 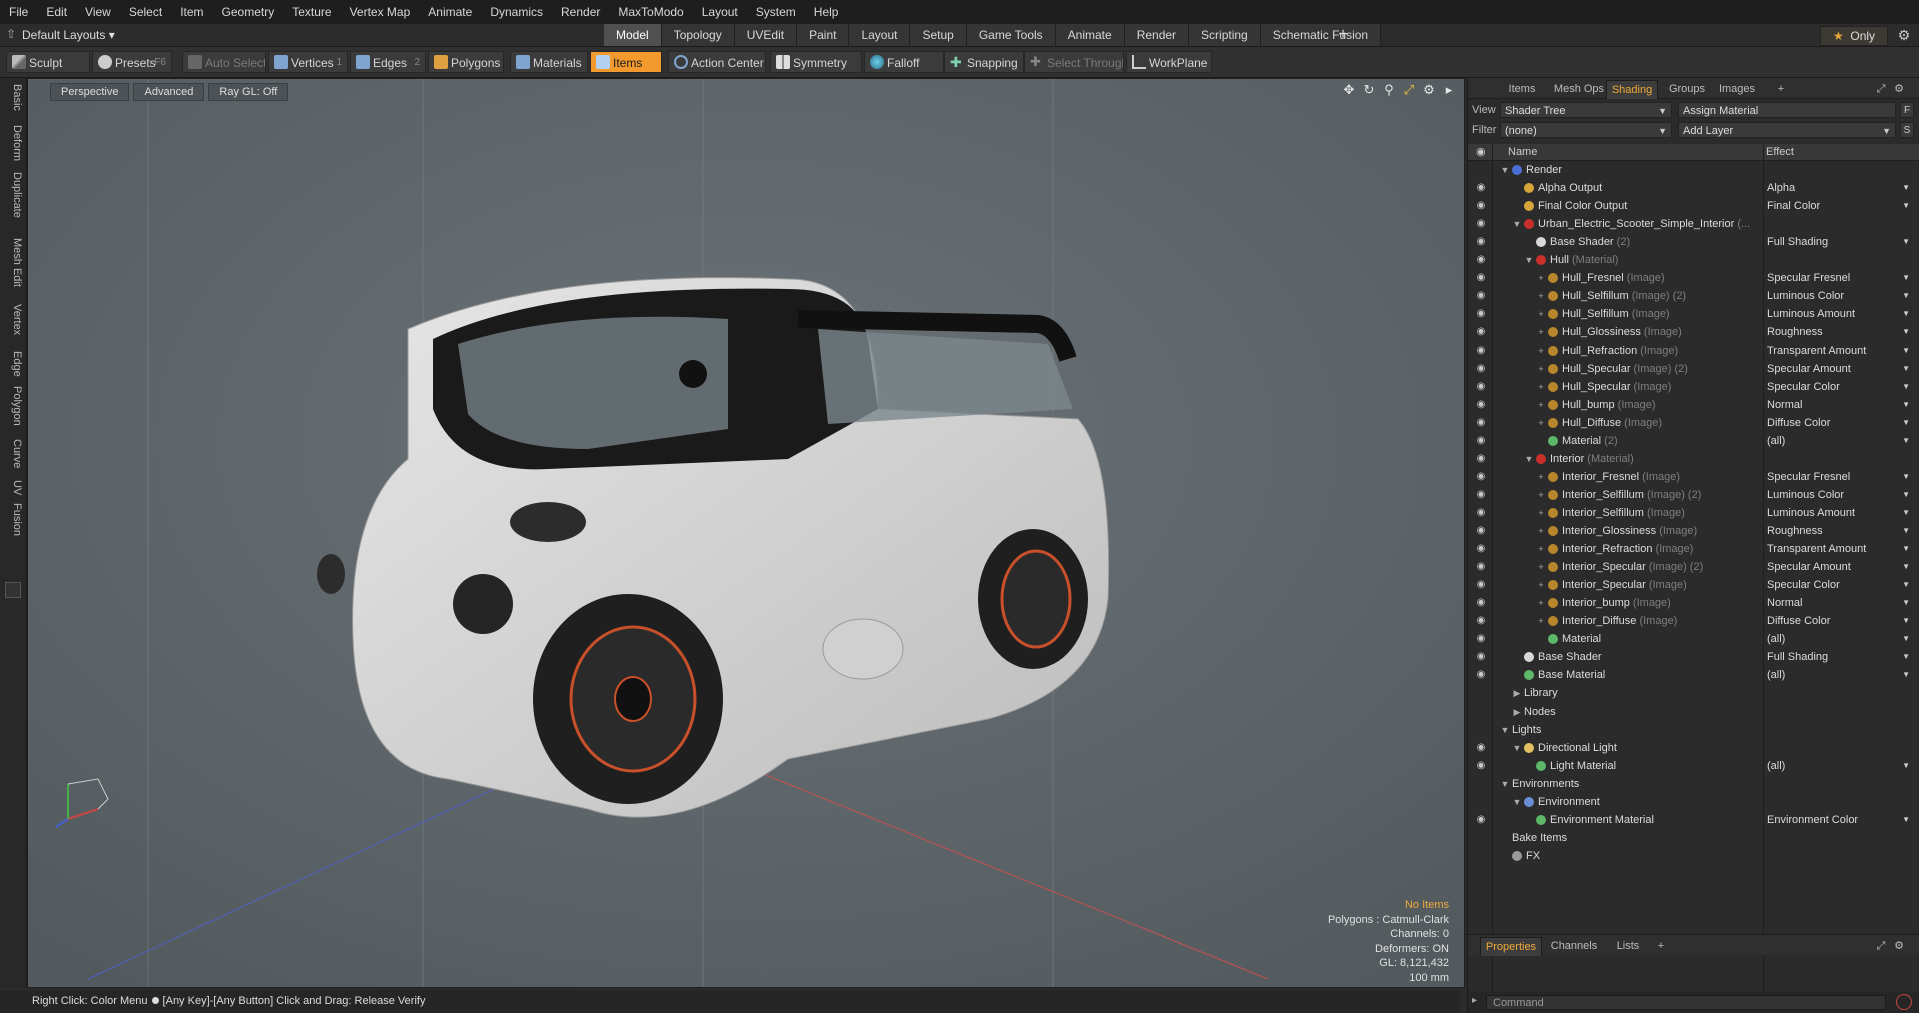 I want to click on shader-tree-row: ◉ + Hull_Specular (Image) Specular Color ▼, so click(x=1693, y=387).